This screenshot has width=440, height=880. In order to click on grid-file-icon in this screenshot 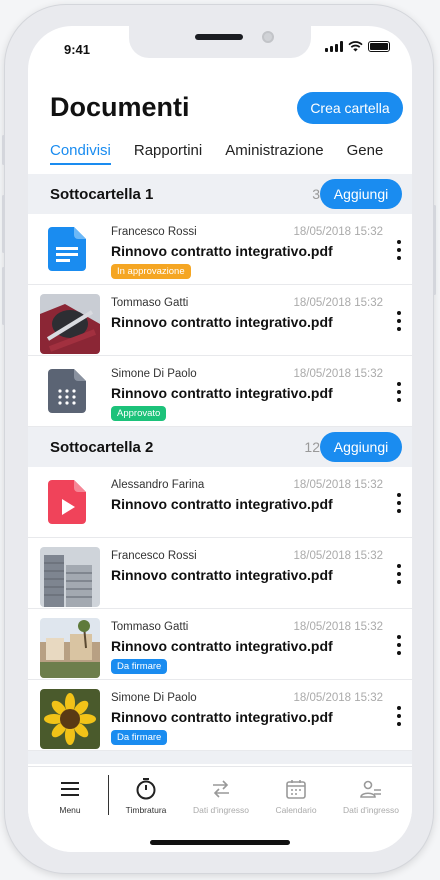, I will do `click(67, 391)`.